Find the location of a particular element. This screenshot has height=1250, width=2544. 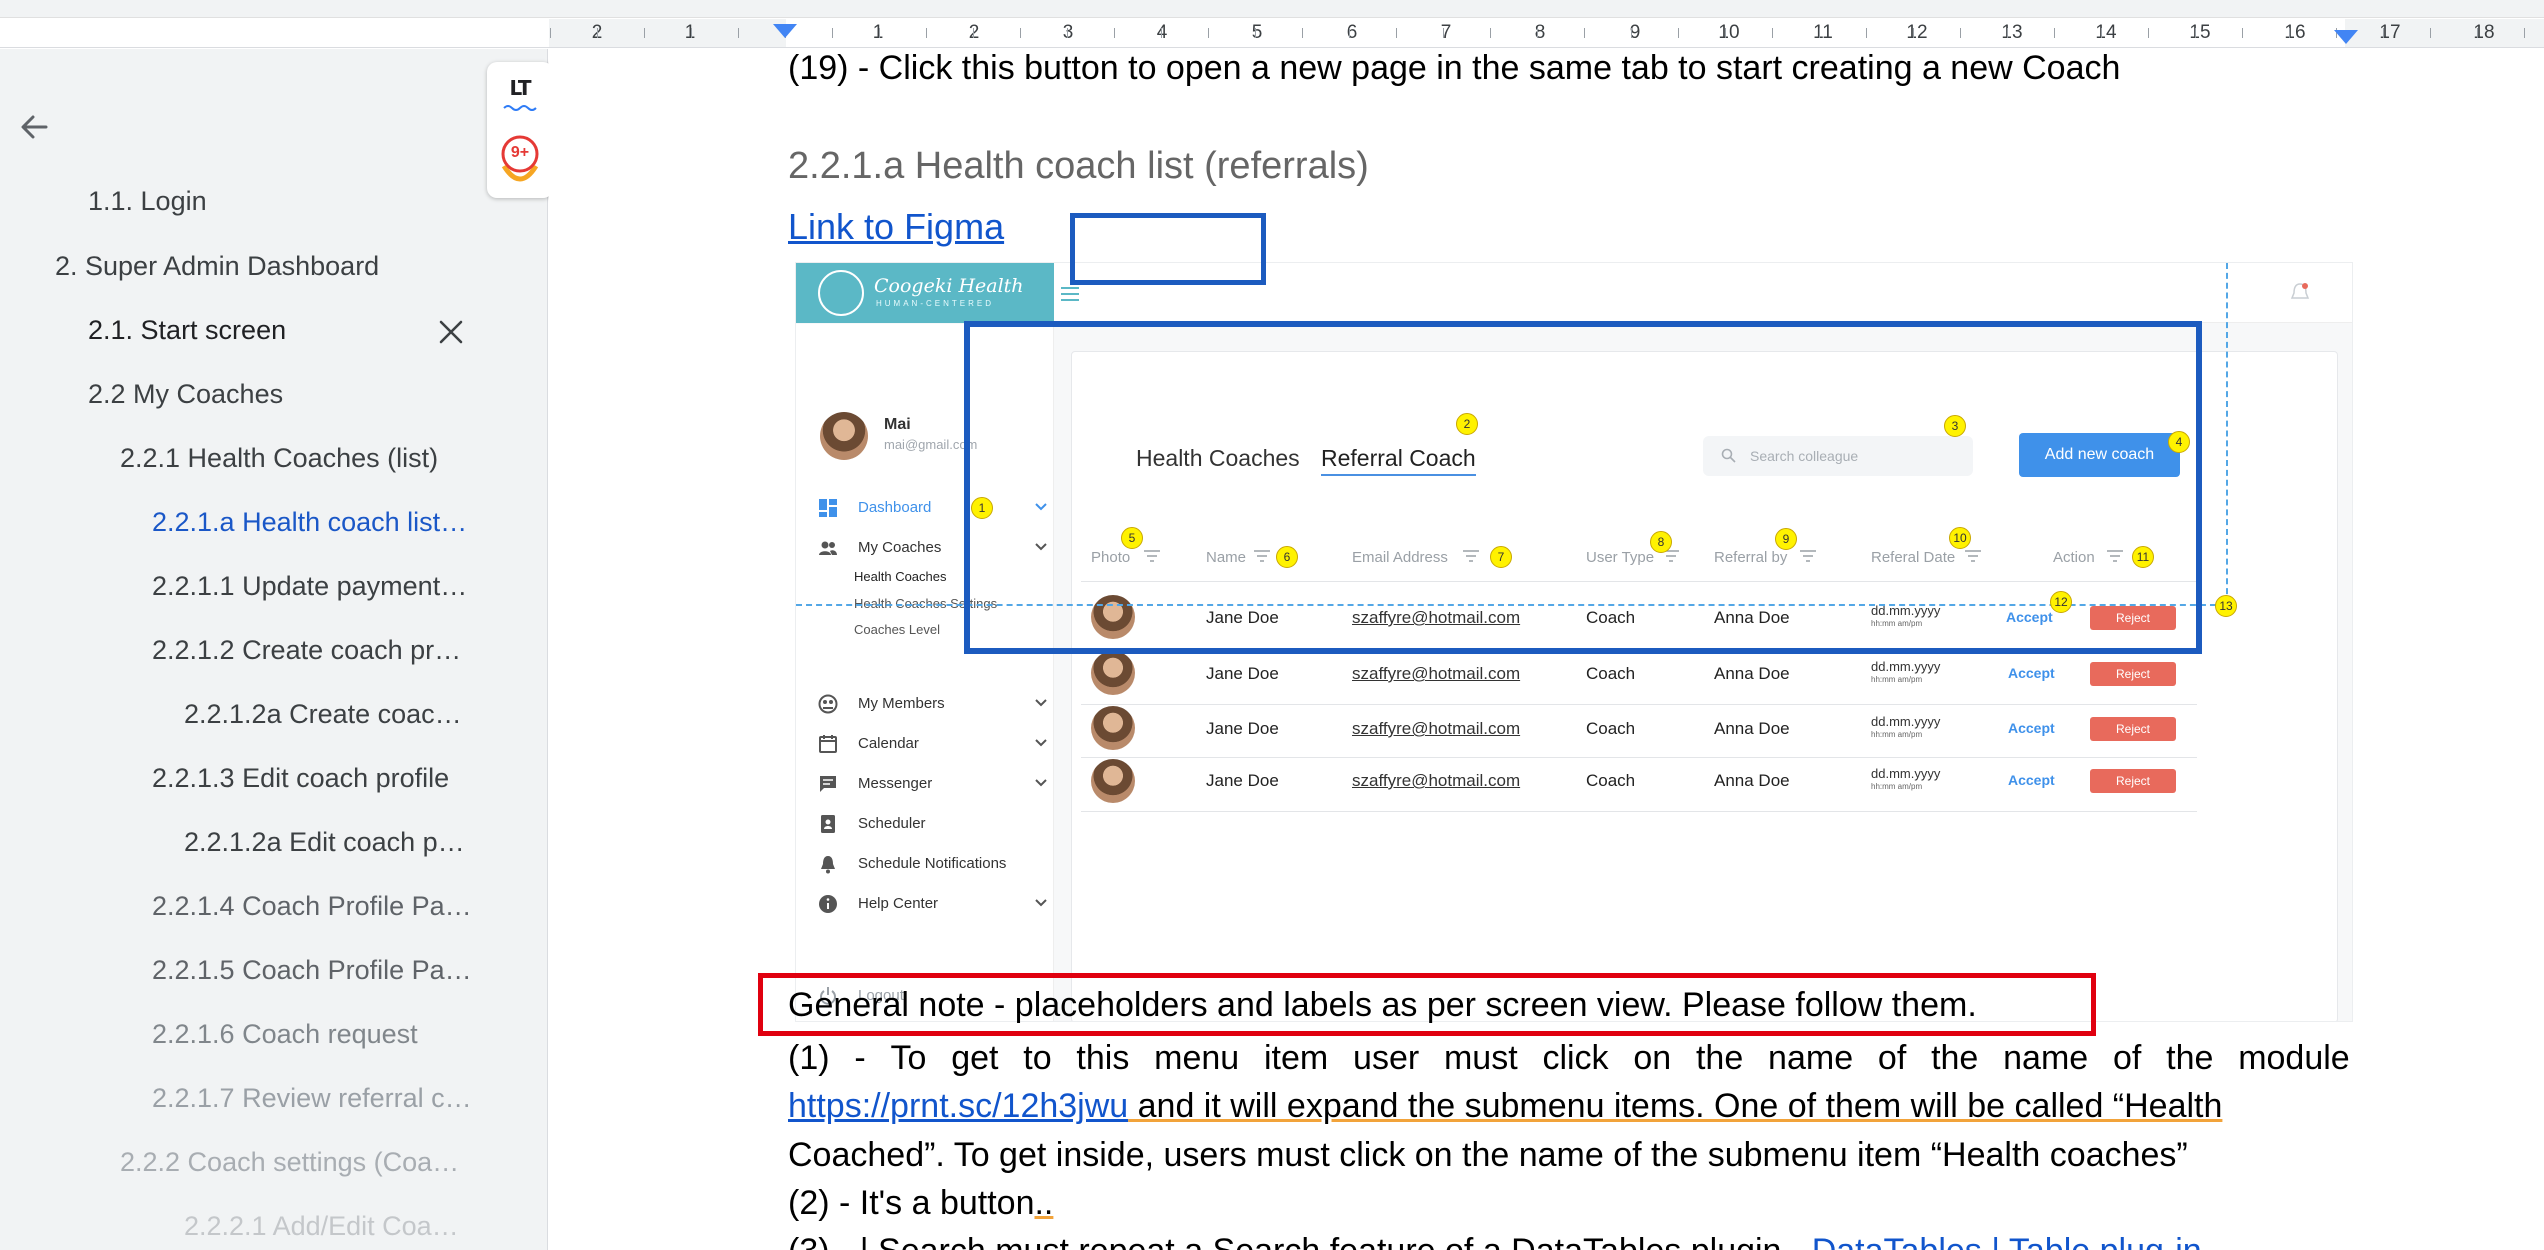

ruler-number: 5 is located at coordinates (1257, 32).